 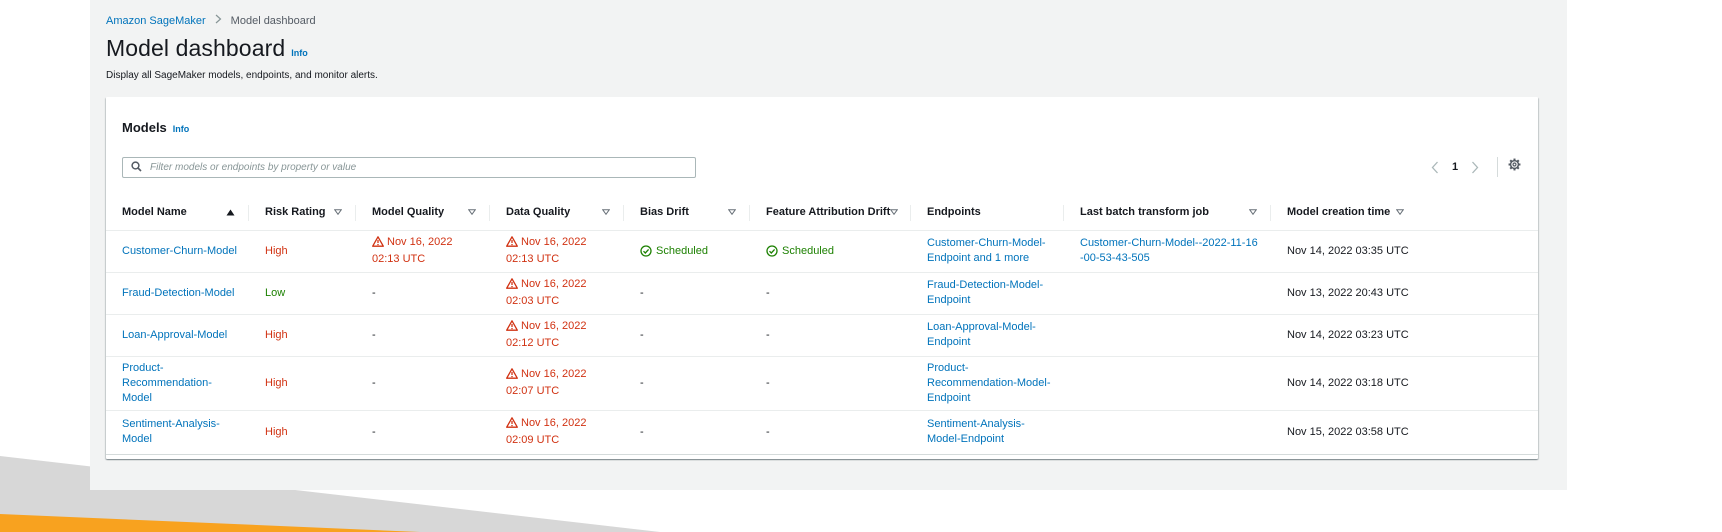 I want to click on next-page-icon, so click(x=1475, y=167).